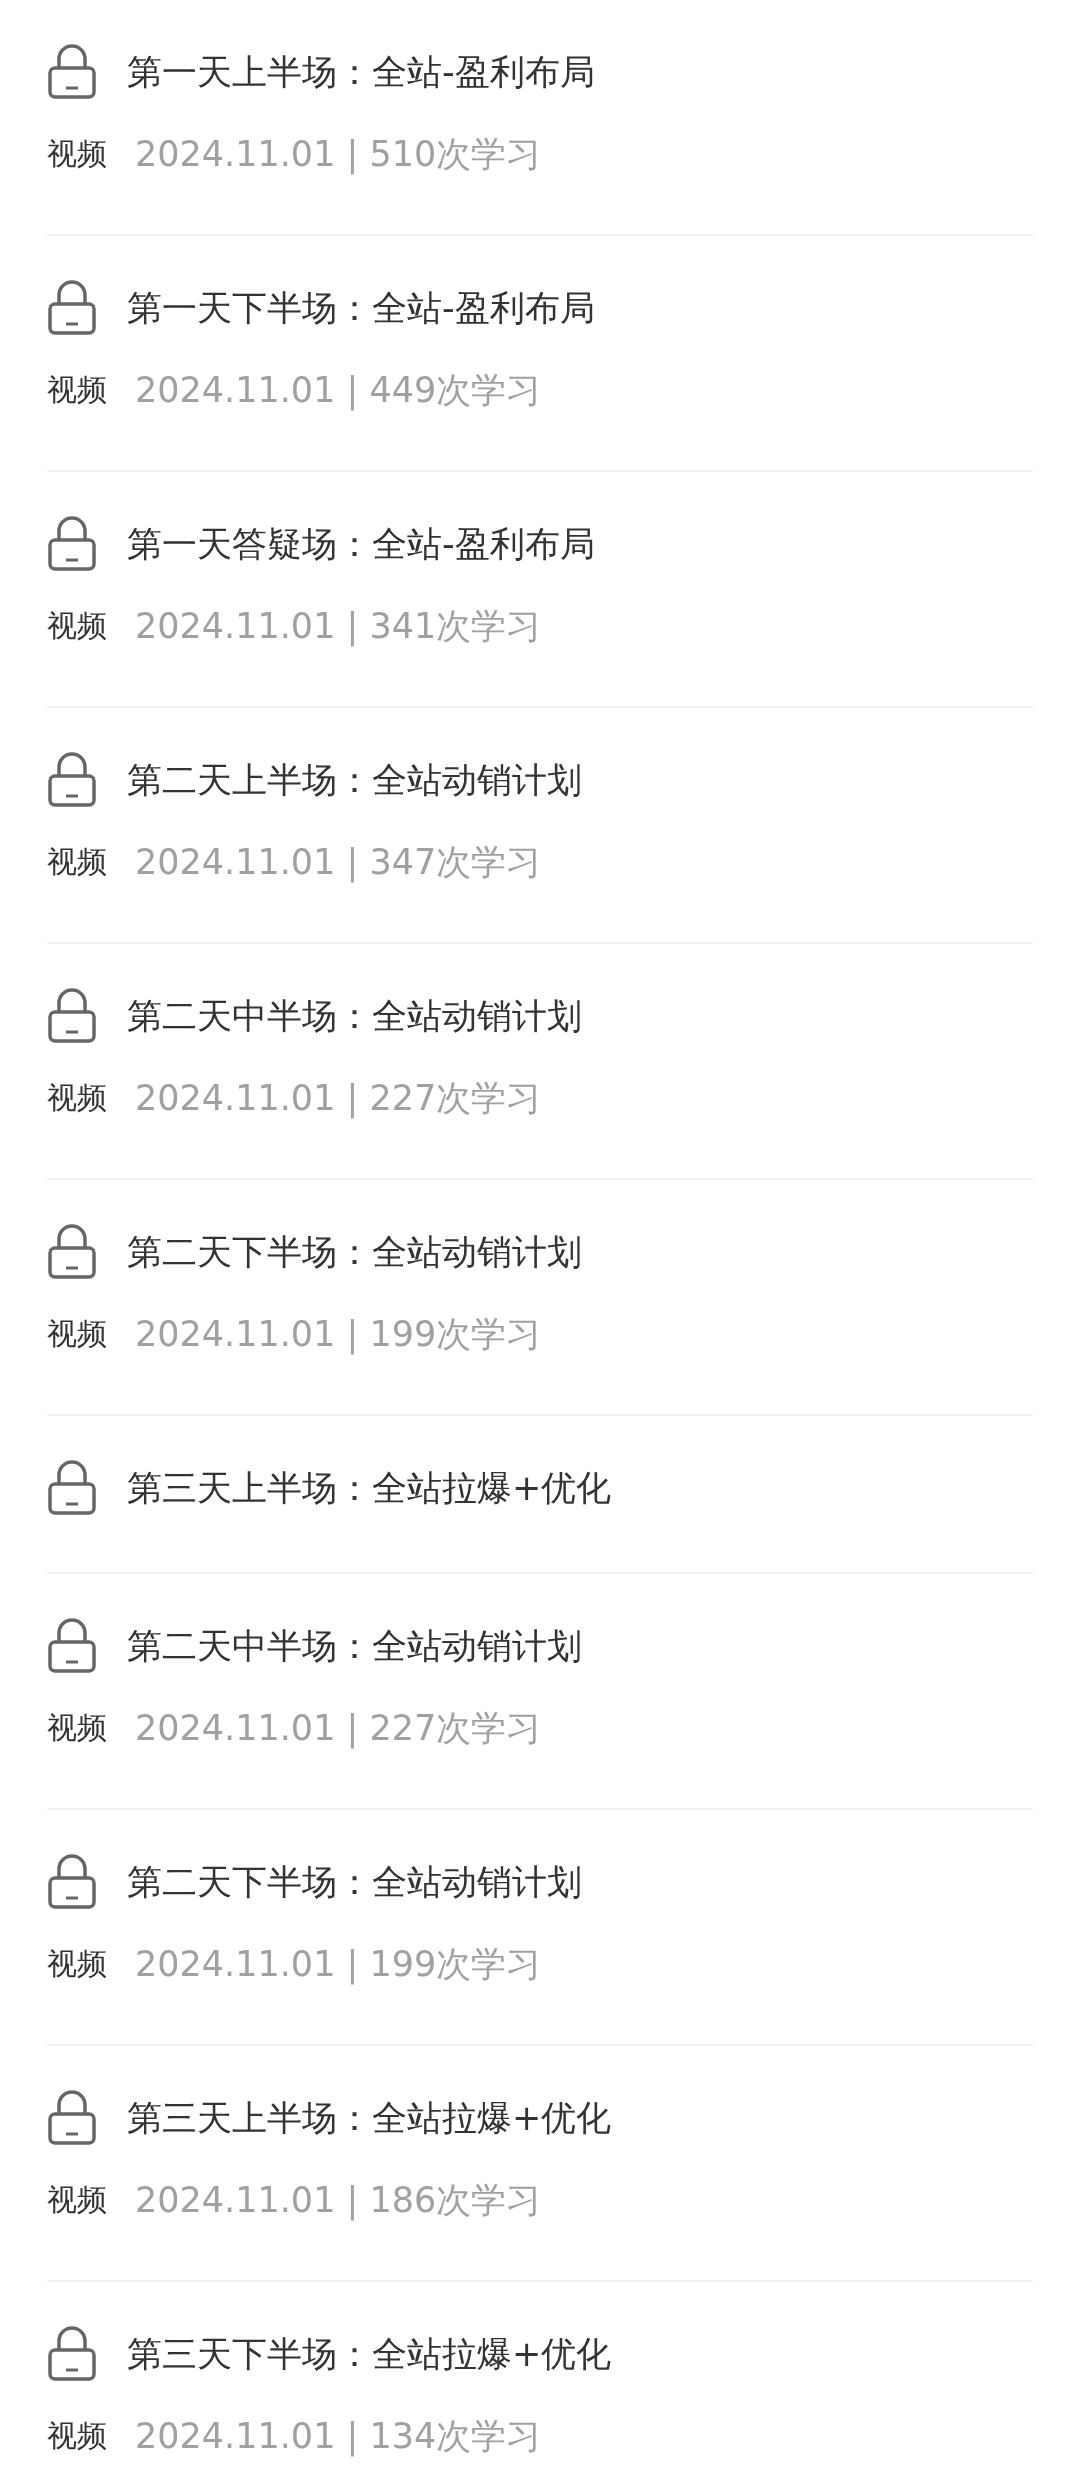 The height and width of the screenshot is (2469, 1080). What do you see at coordinates (361, 544) in the screenshot?
I see `lesson-title: 第一天答疑场：全站-盈利布局` at bounding box center [361, 544].